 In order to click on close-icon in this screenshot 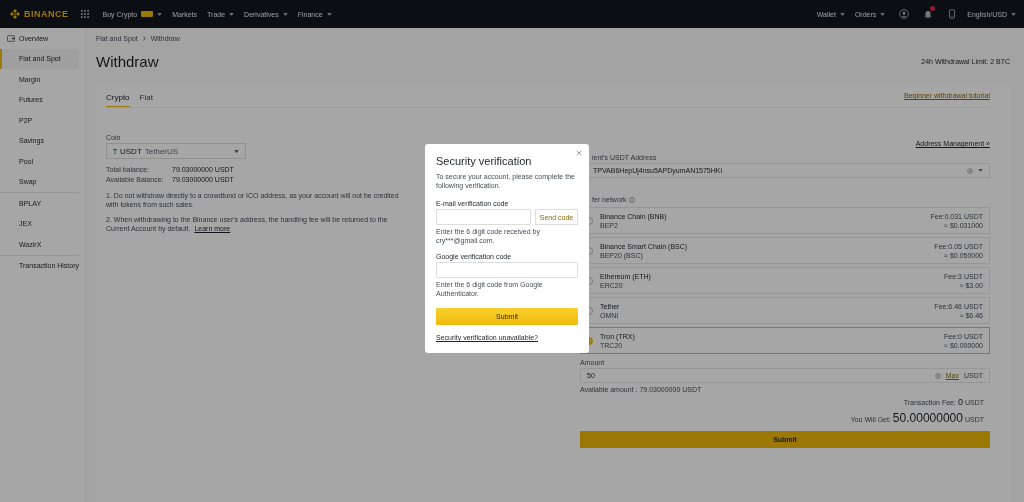, I will do `click(579, 153)`.